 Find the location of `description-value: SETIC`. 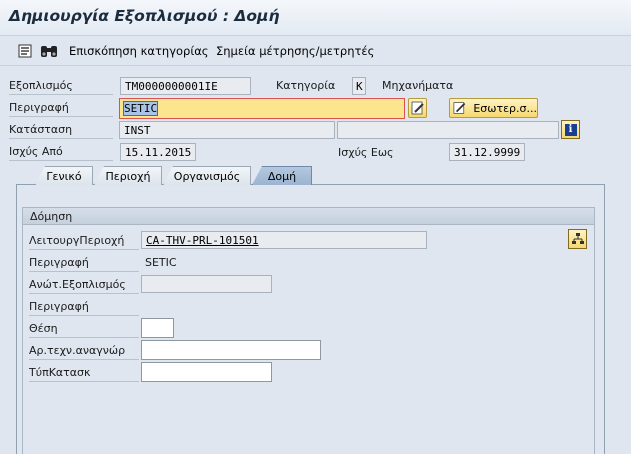

description-value: SETIC is located at coordinates (140, 108).